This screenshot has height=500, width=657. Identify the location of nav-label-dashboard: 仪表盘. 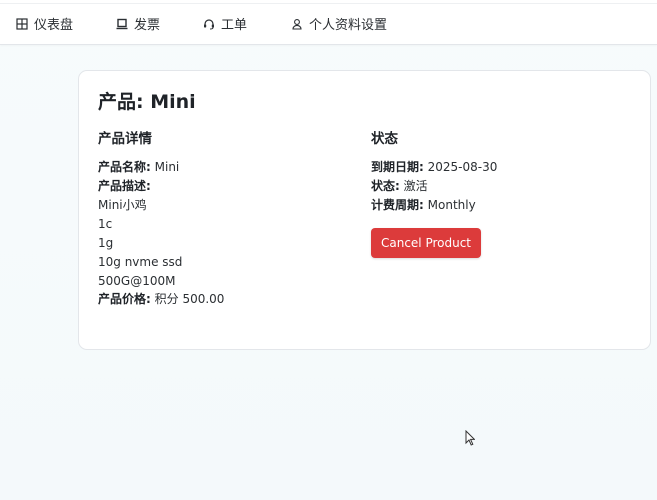
(54, 25).